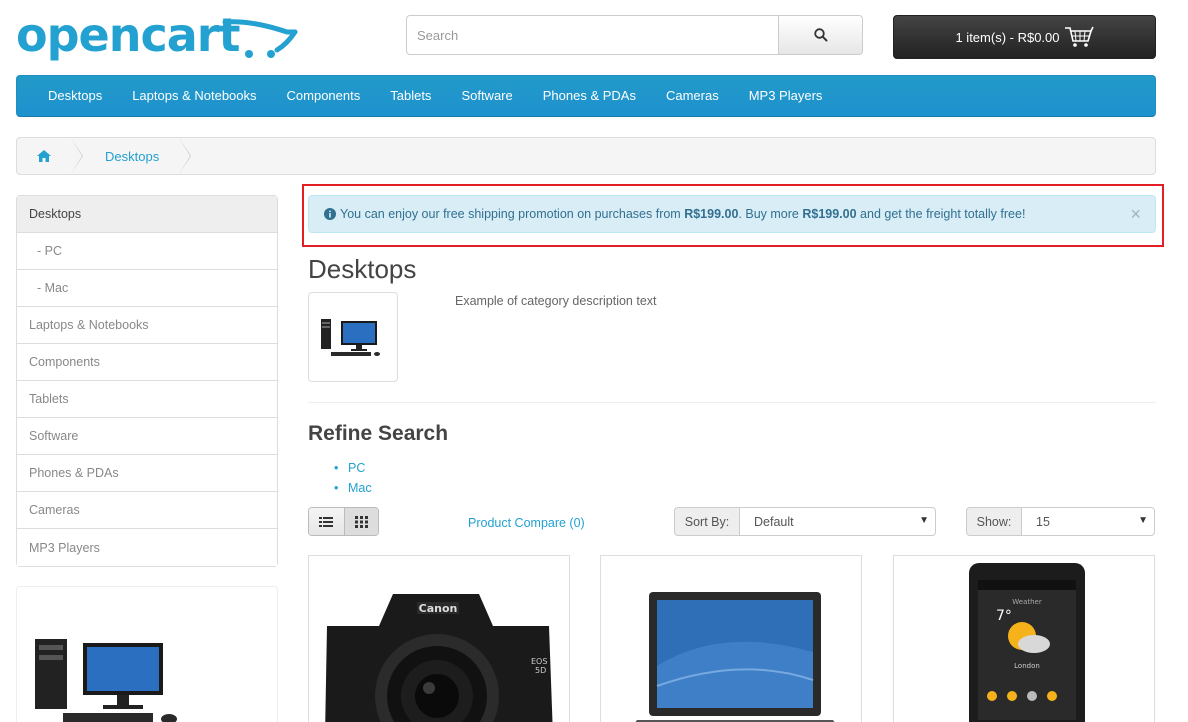  I want to click on refine-link-mac: Mac, so click(352, 488).